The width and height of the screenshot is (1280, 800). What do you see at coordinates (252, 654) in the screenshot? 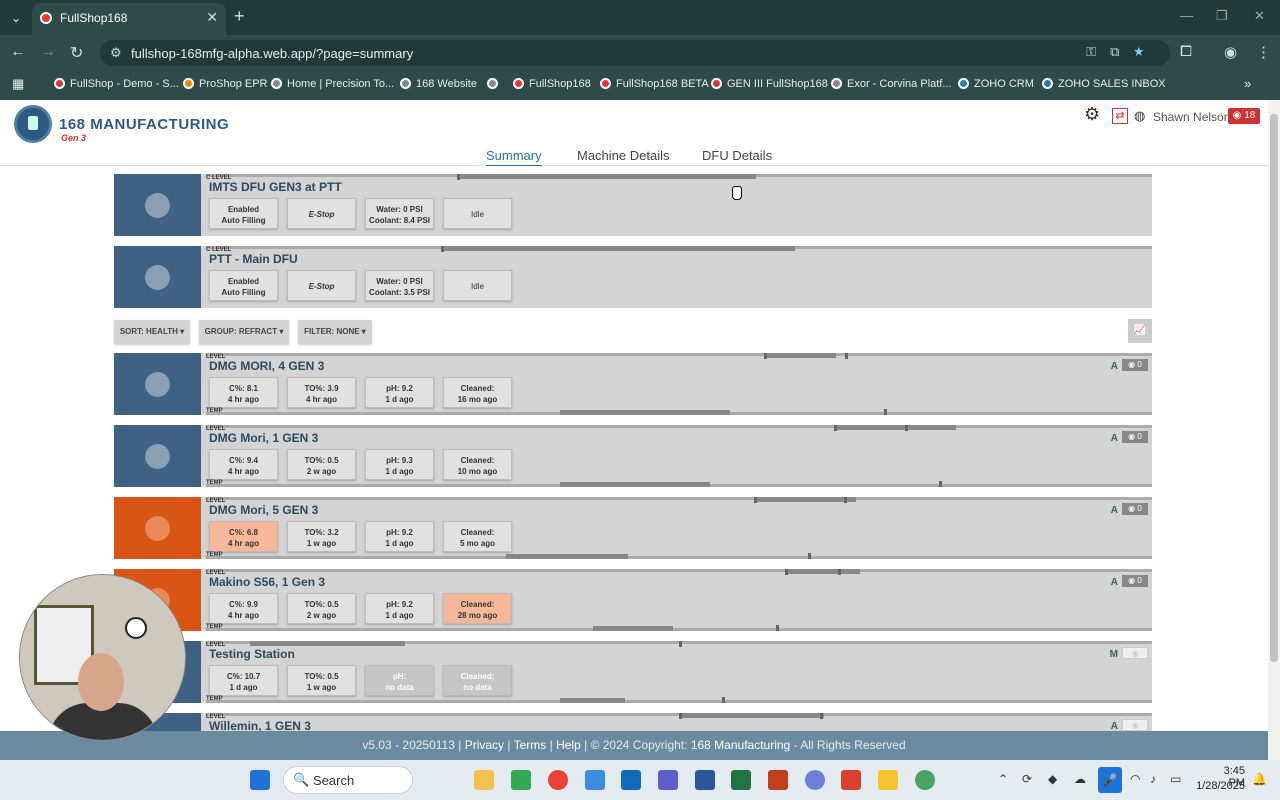
I see `machine-name: Testing Station` at bounding box center [252, 654].